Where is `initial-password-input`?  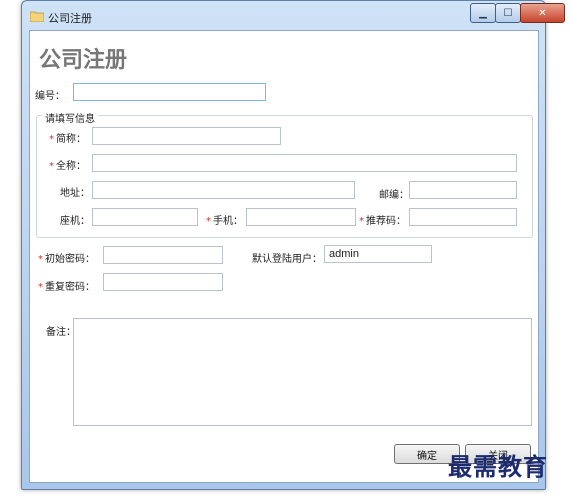 initial-password-input is located at coordinates (163, 255).